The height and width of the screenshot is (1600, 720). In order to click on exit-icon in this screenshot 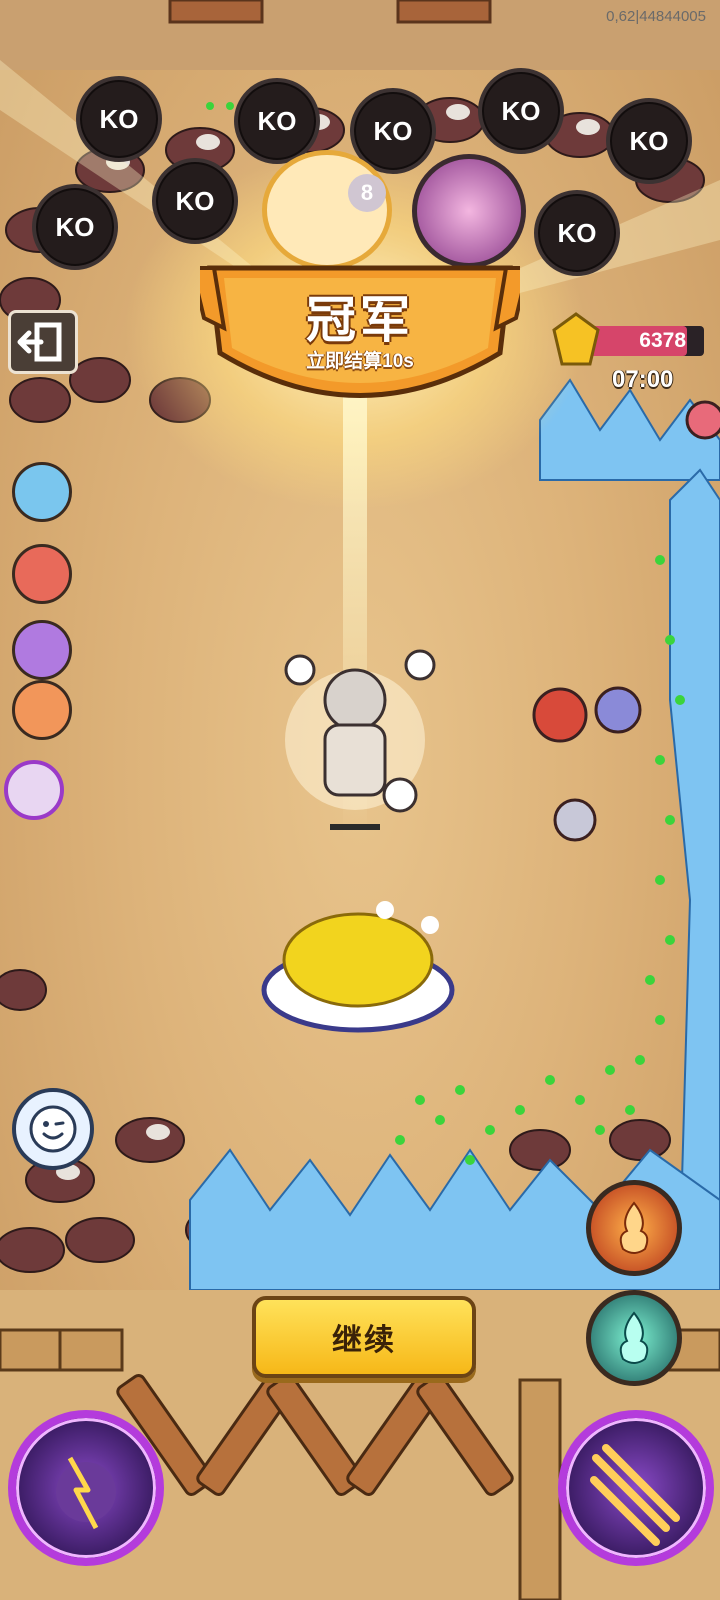, I will do `click(39, 342)`.